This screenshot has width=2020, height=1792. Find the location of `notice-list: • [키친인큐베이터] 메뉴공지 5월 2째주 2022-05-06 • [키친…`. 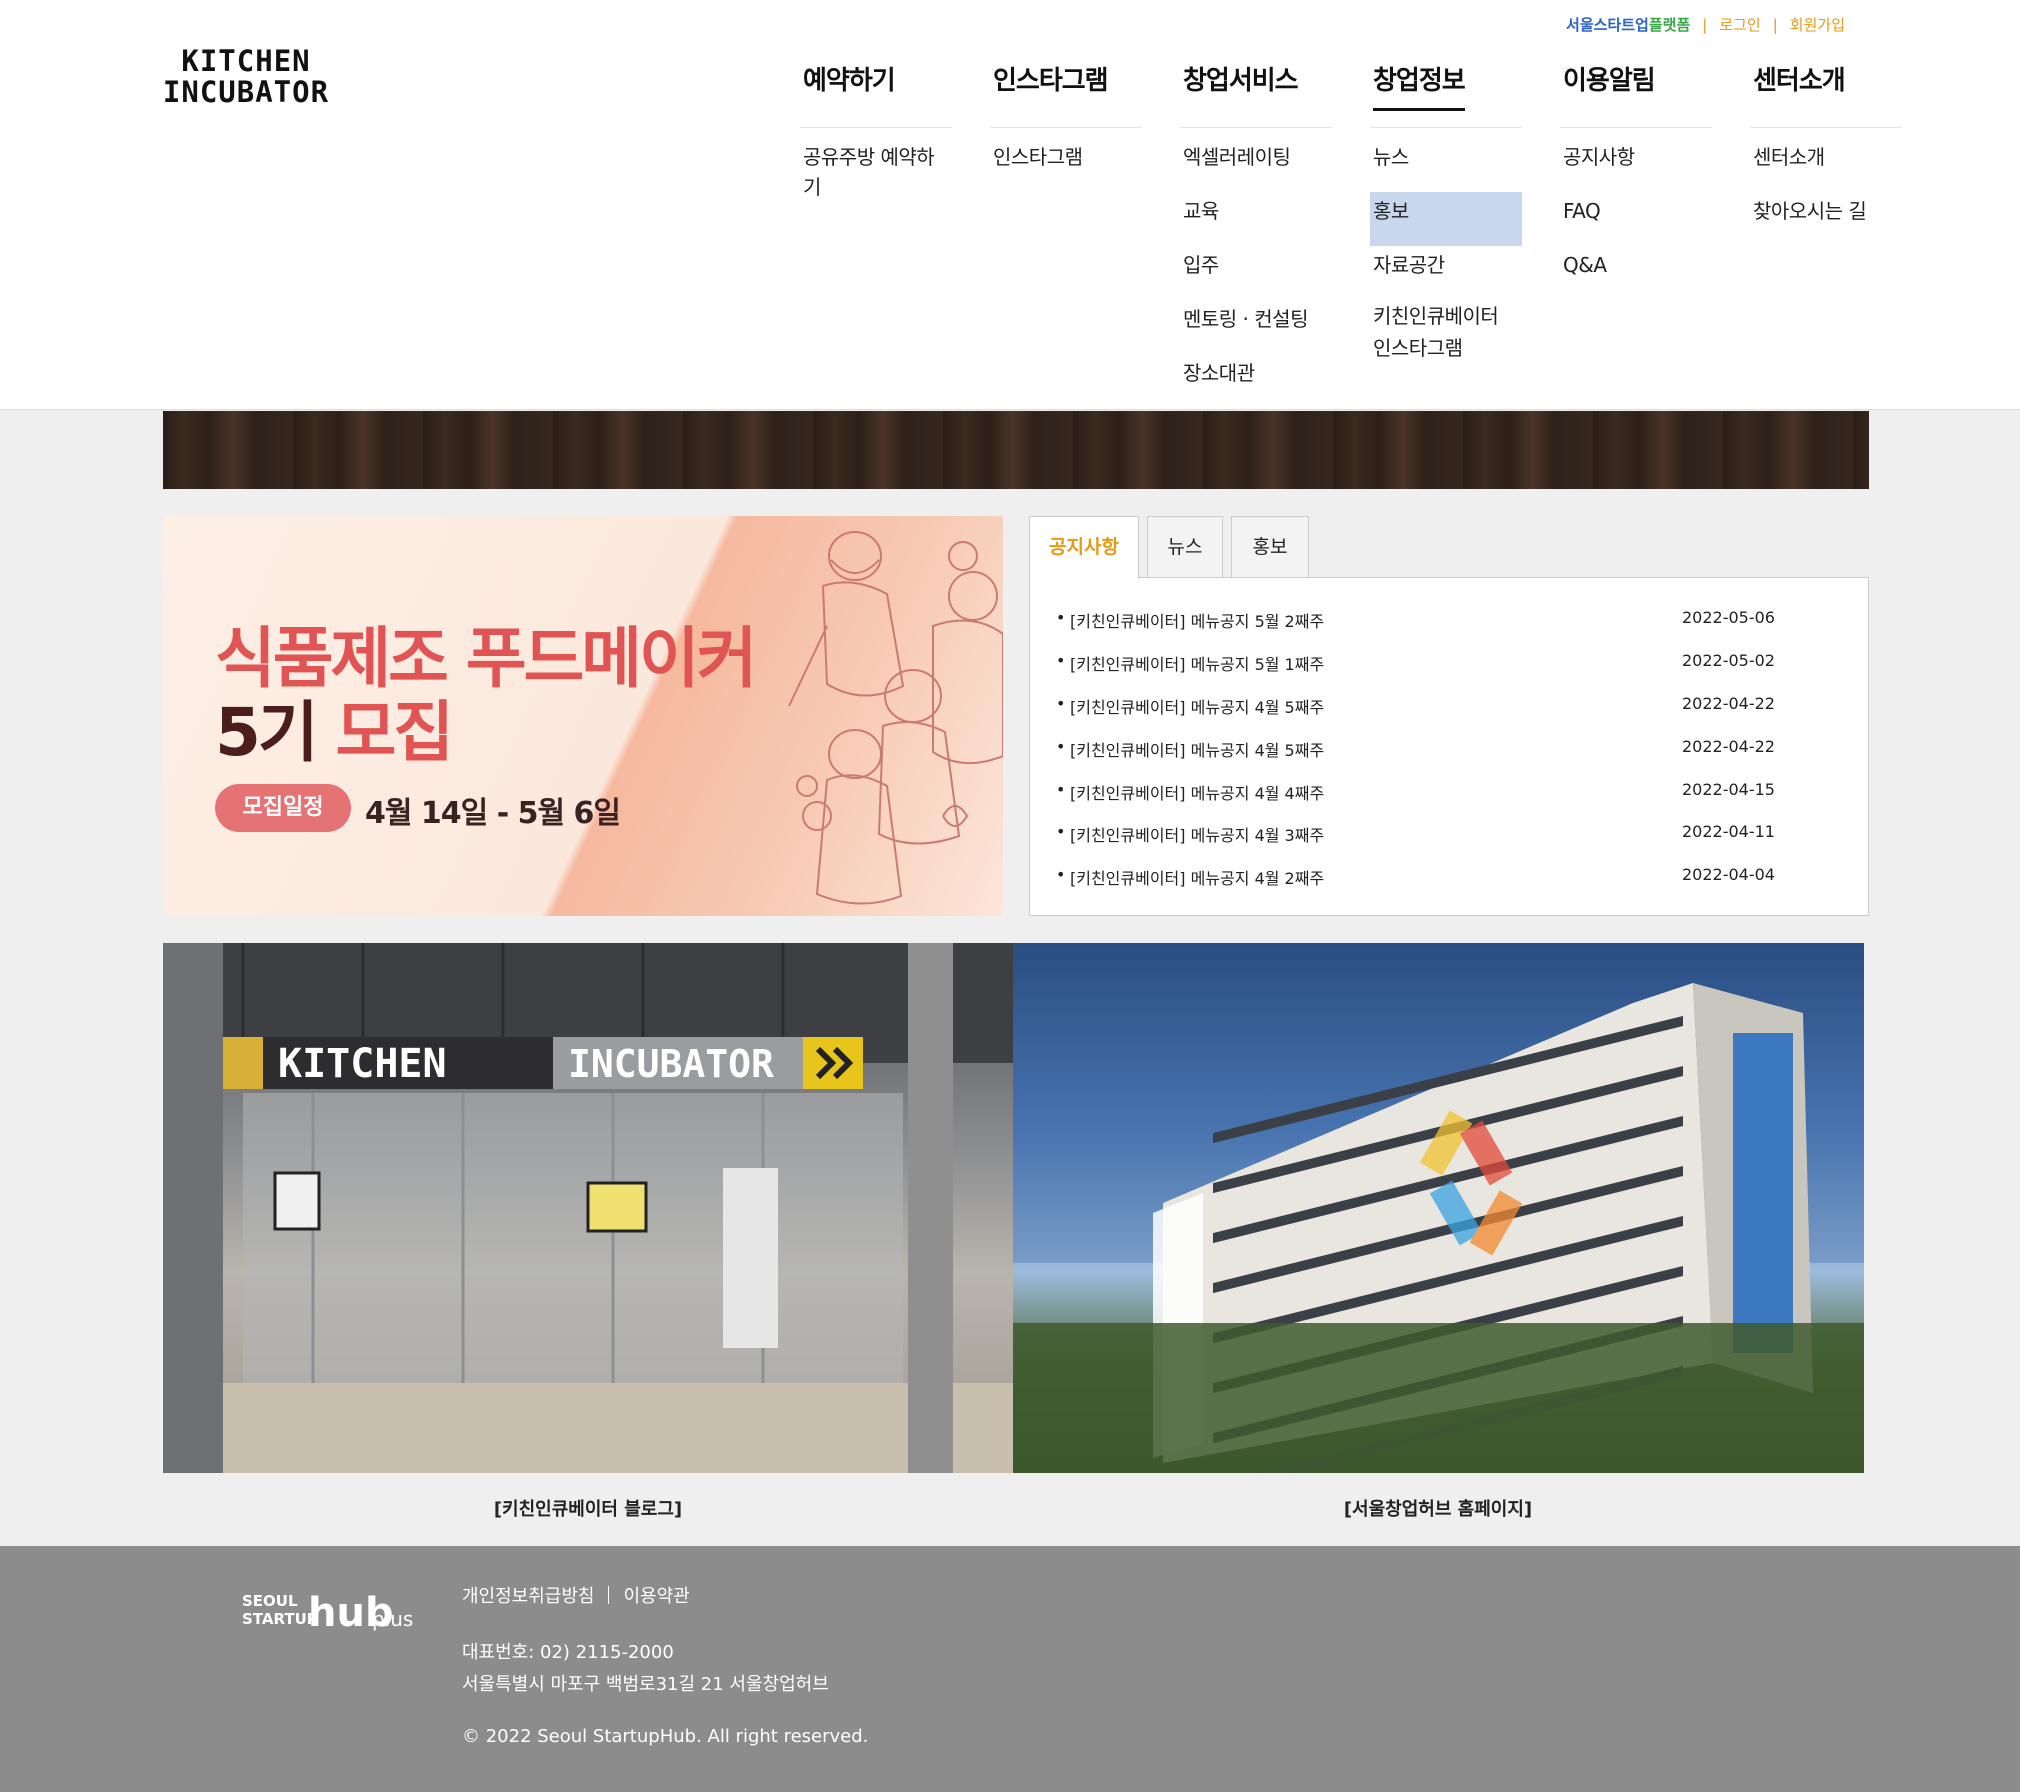

notice-list: • [키친인큐베이터] 메뉴공지 5월 2째주 2022-05-06 • [키친… is located at coordinates (1449, 746).